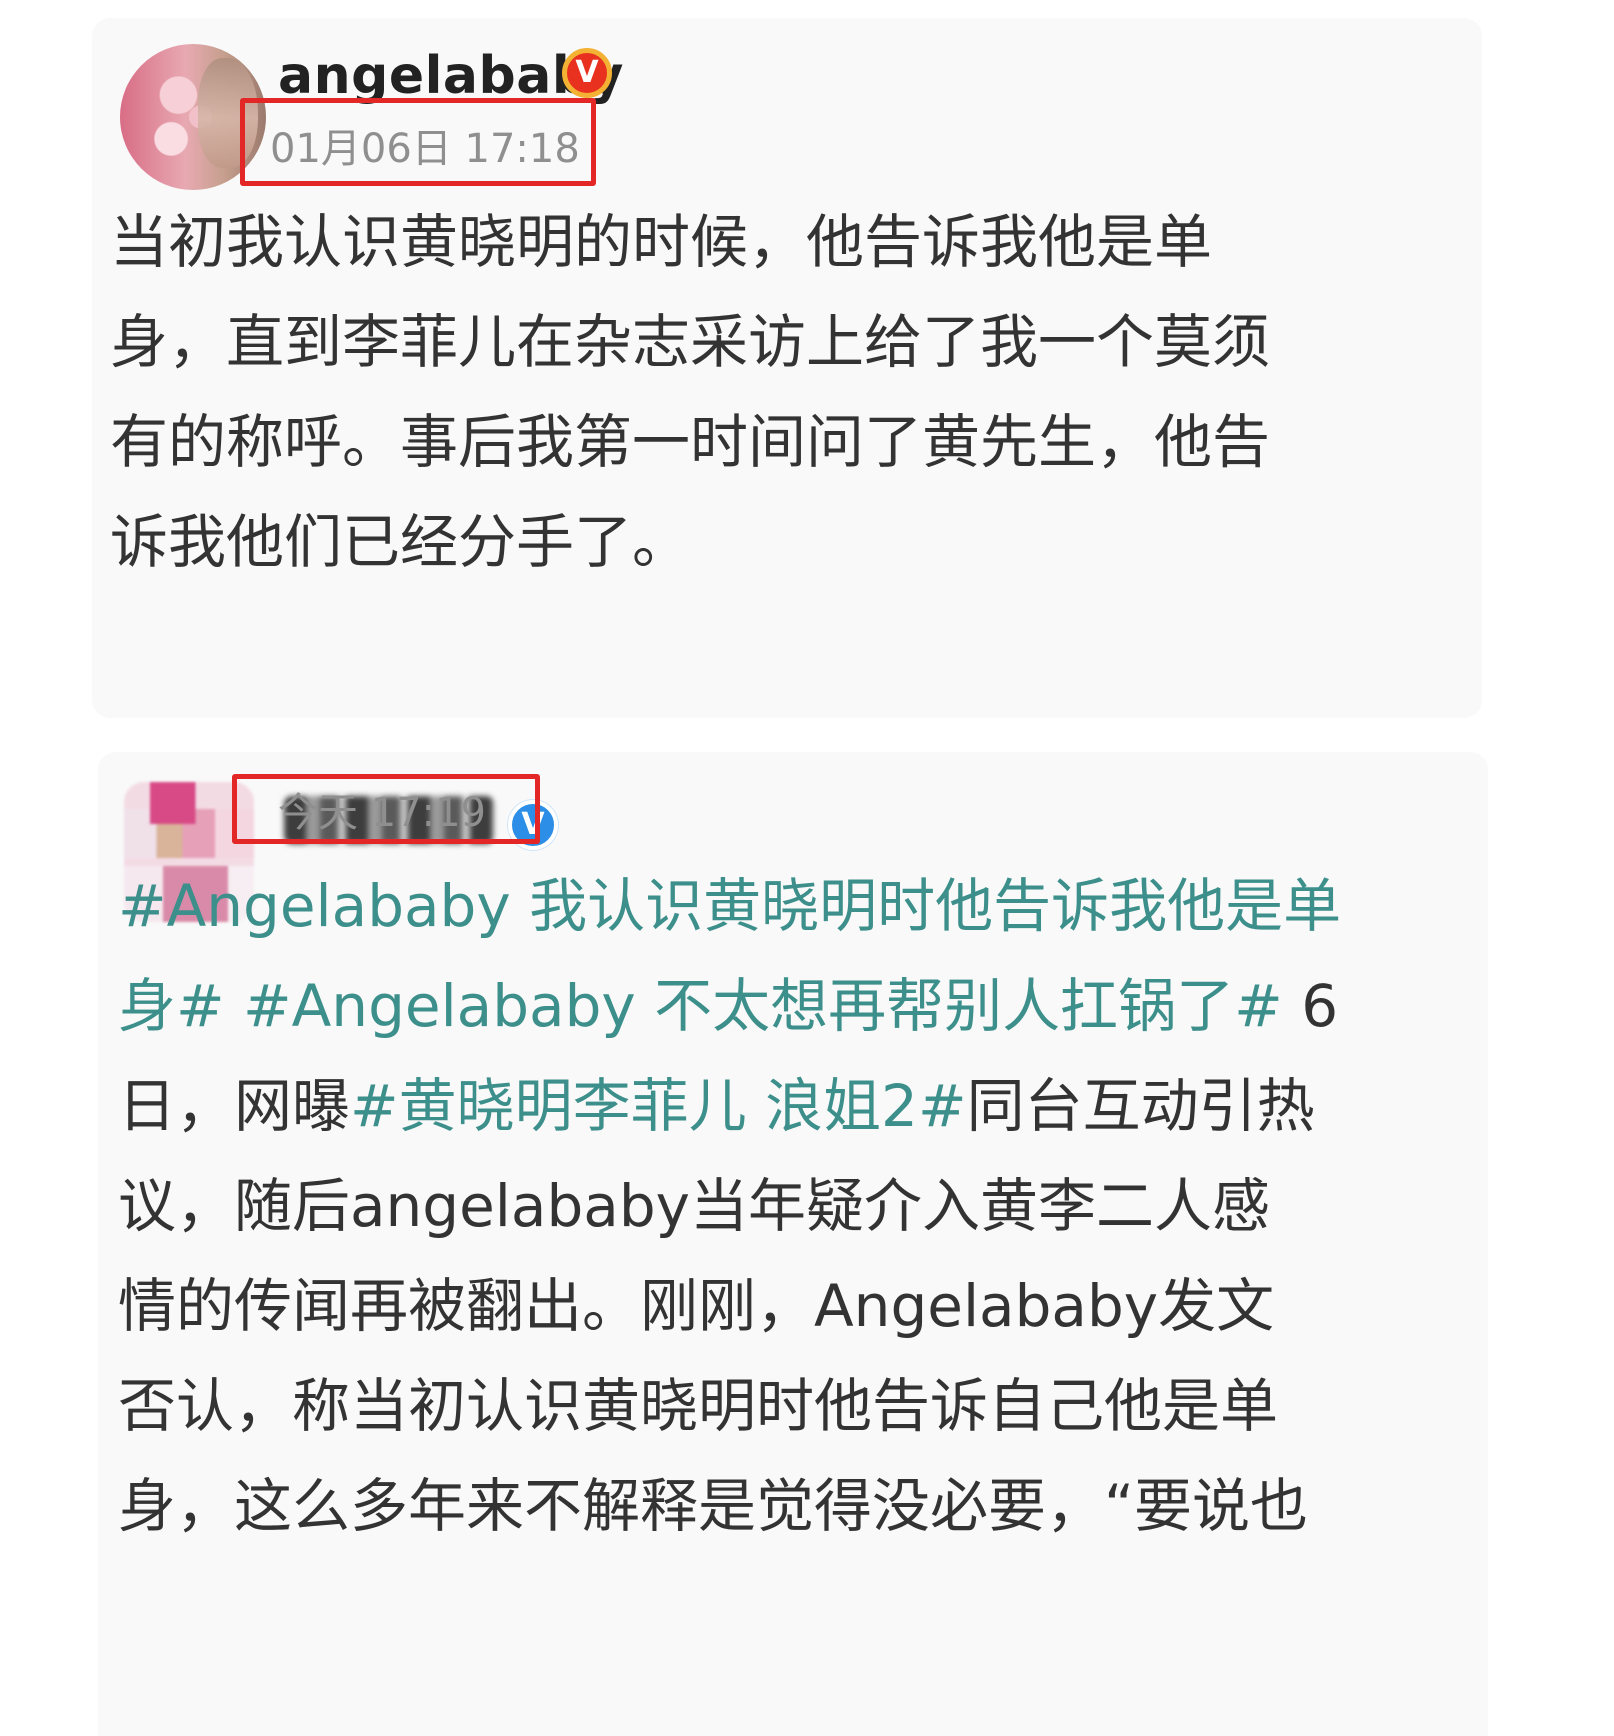  I want to click on post-body-line: 有的称呼。事后我第一时间问了黄先生，他告, so click(690, 442).